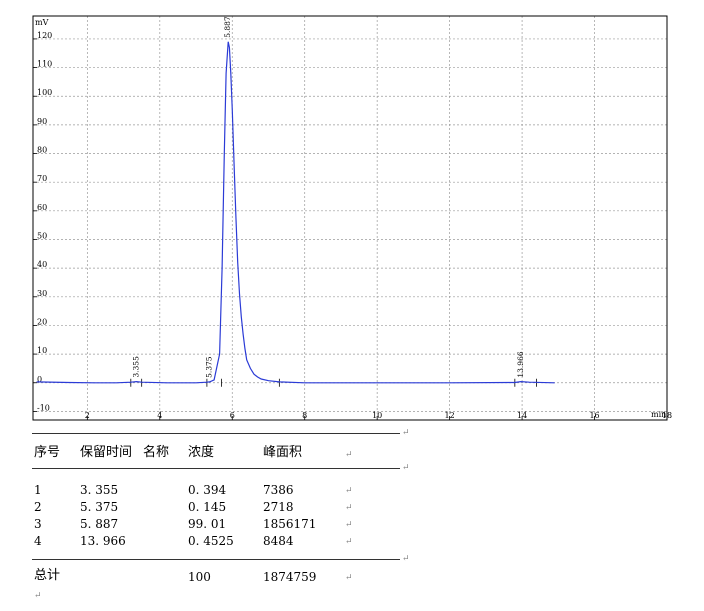 The height and width of the screenshot is (611, 704). Describe the element at coordinates (159, 415) in the screenshot. I see `x-tick-label: 4` at that location.